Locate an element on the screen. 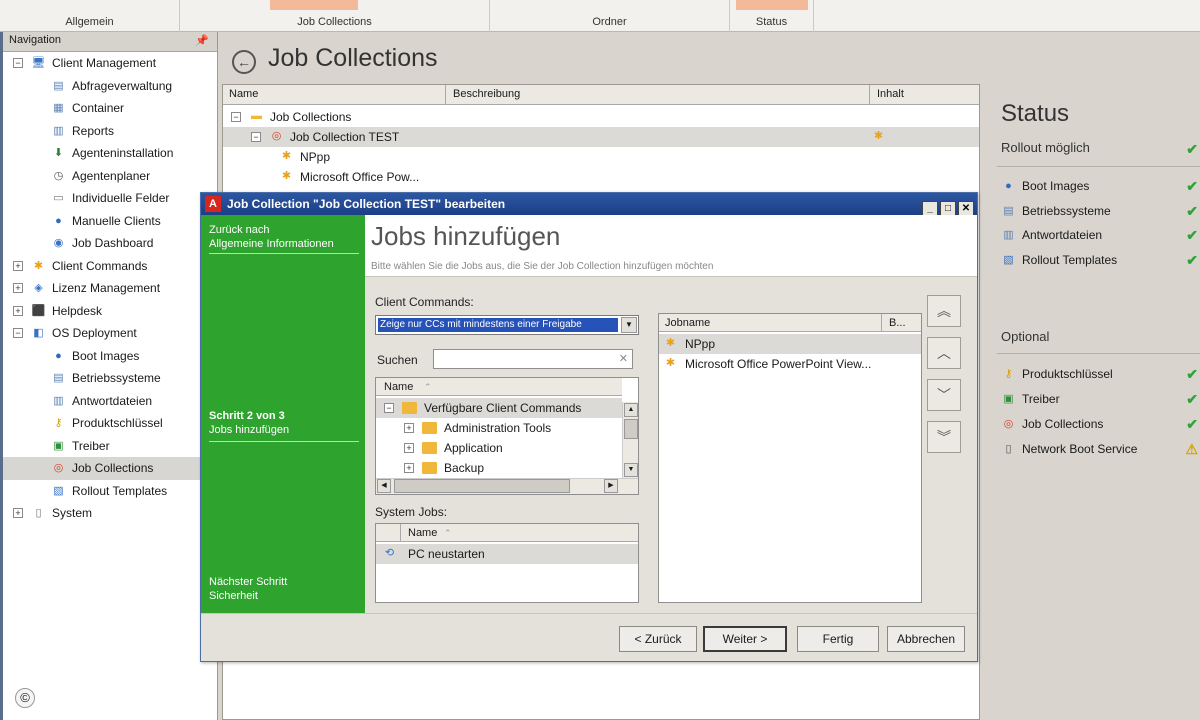 Image resolution: width=1200 pixels, height=720 pixels. close-button: ✕ is located at coordinates (966, 208).